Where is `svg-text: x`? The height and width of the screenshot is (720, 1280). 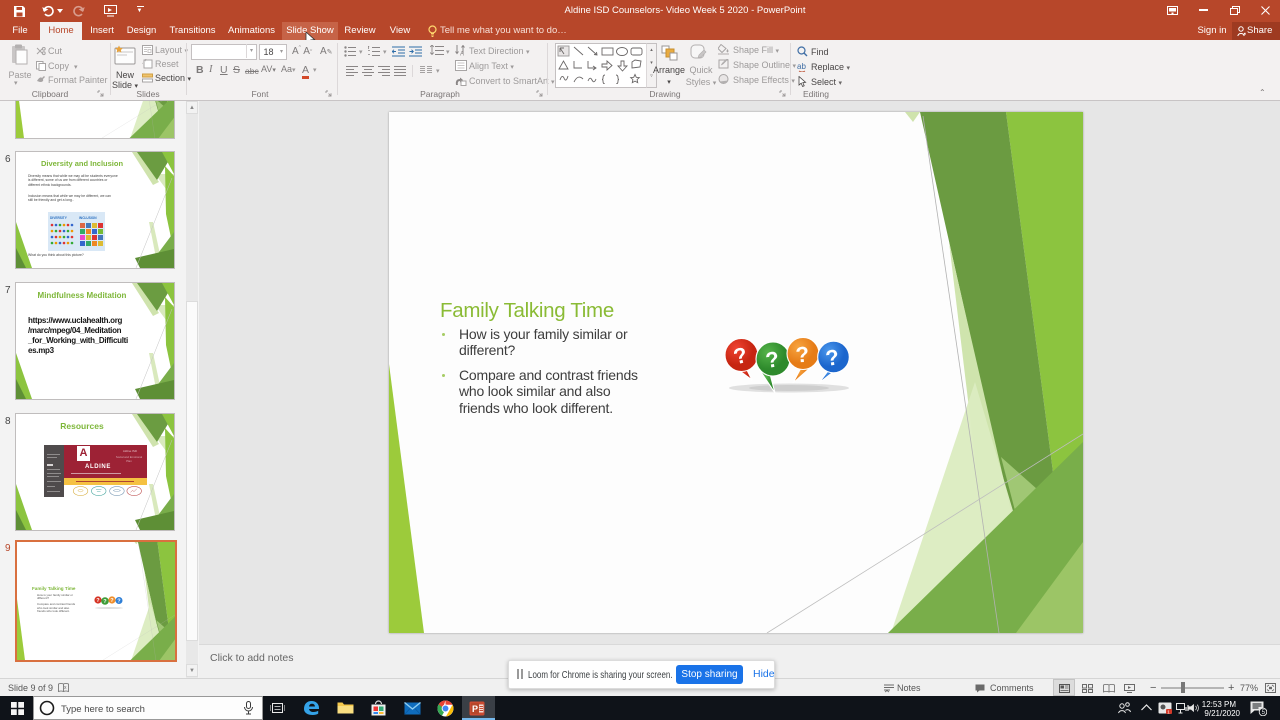 svg-text: x is located at coordinates (65, 688).